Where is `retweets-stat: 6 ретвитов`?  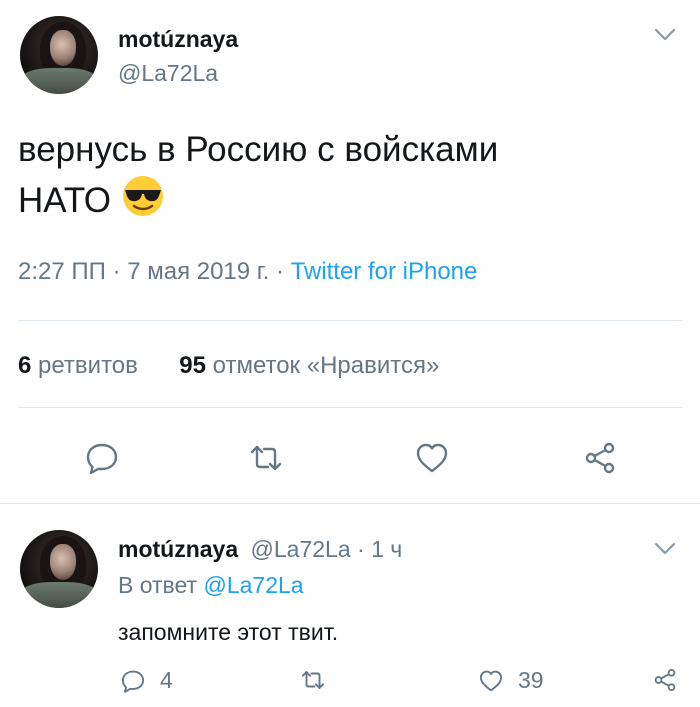
retweets-stat: 6 ретвитов is located at coordinates (78, 365).